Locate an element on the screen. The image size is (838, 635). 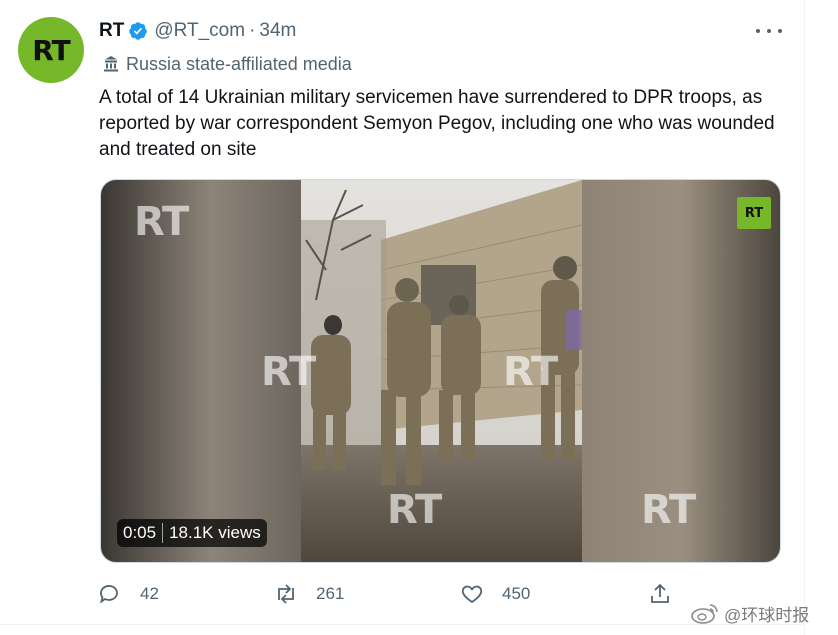
tweet-divider is located at coordinates (402, 624).